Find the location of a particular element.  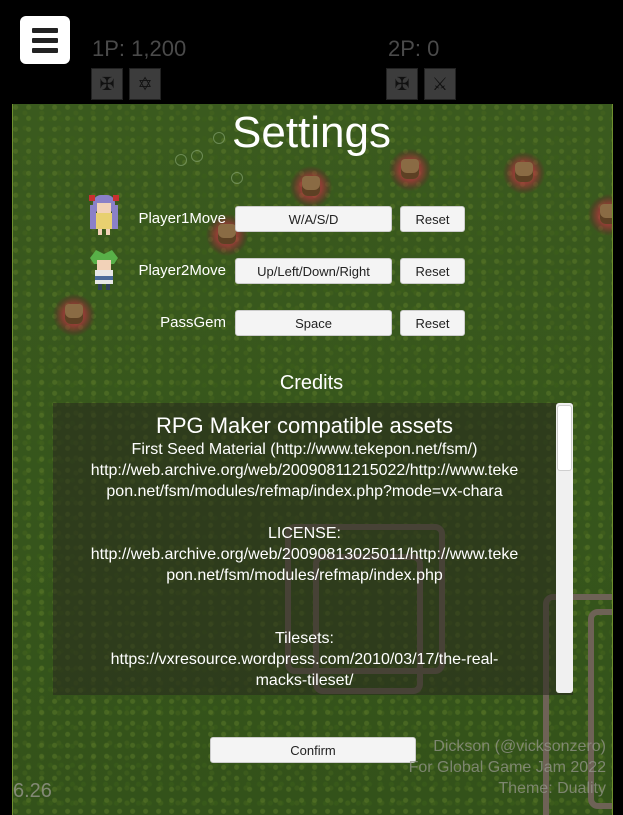

player2-portrait is located at coordinates (104, 270).